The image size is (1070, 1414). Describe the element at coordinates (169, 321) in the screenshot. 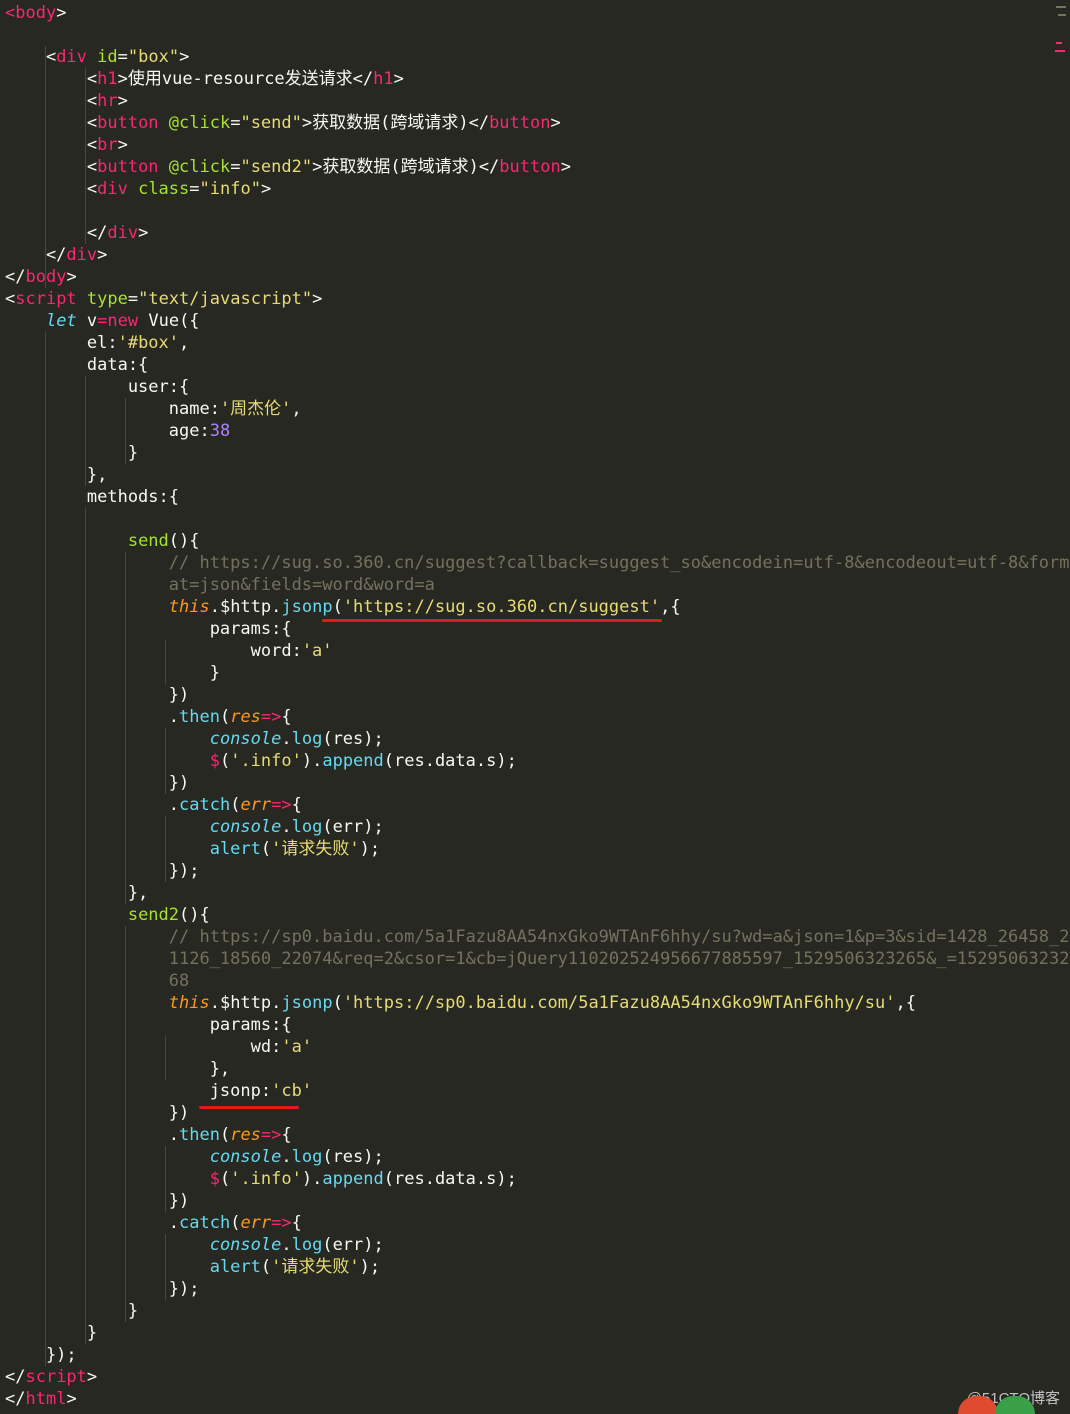

I see `code-token: Vue({` at that location.